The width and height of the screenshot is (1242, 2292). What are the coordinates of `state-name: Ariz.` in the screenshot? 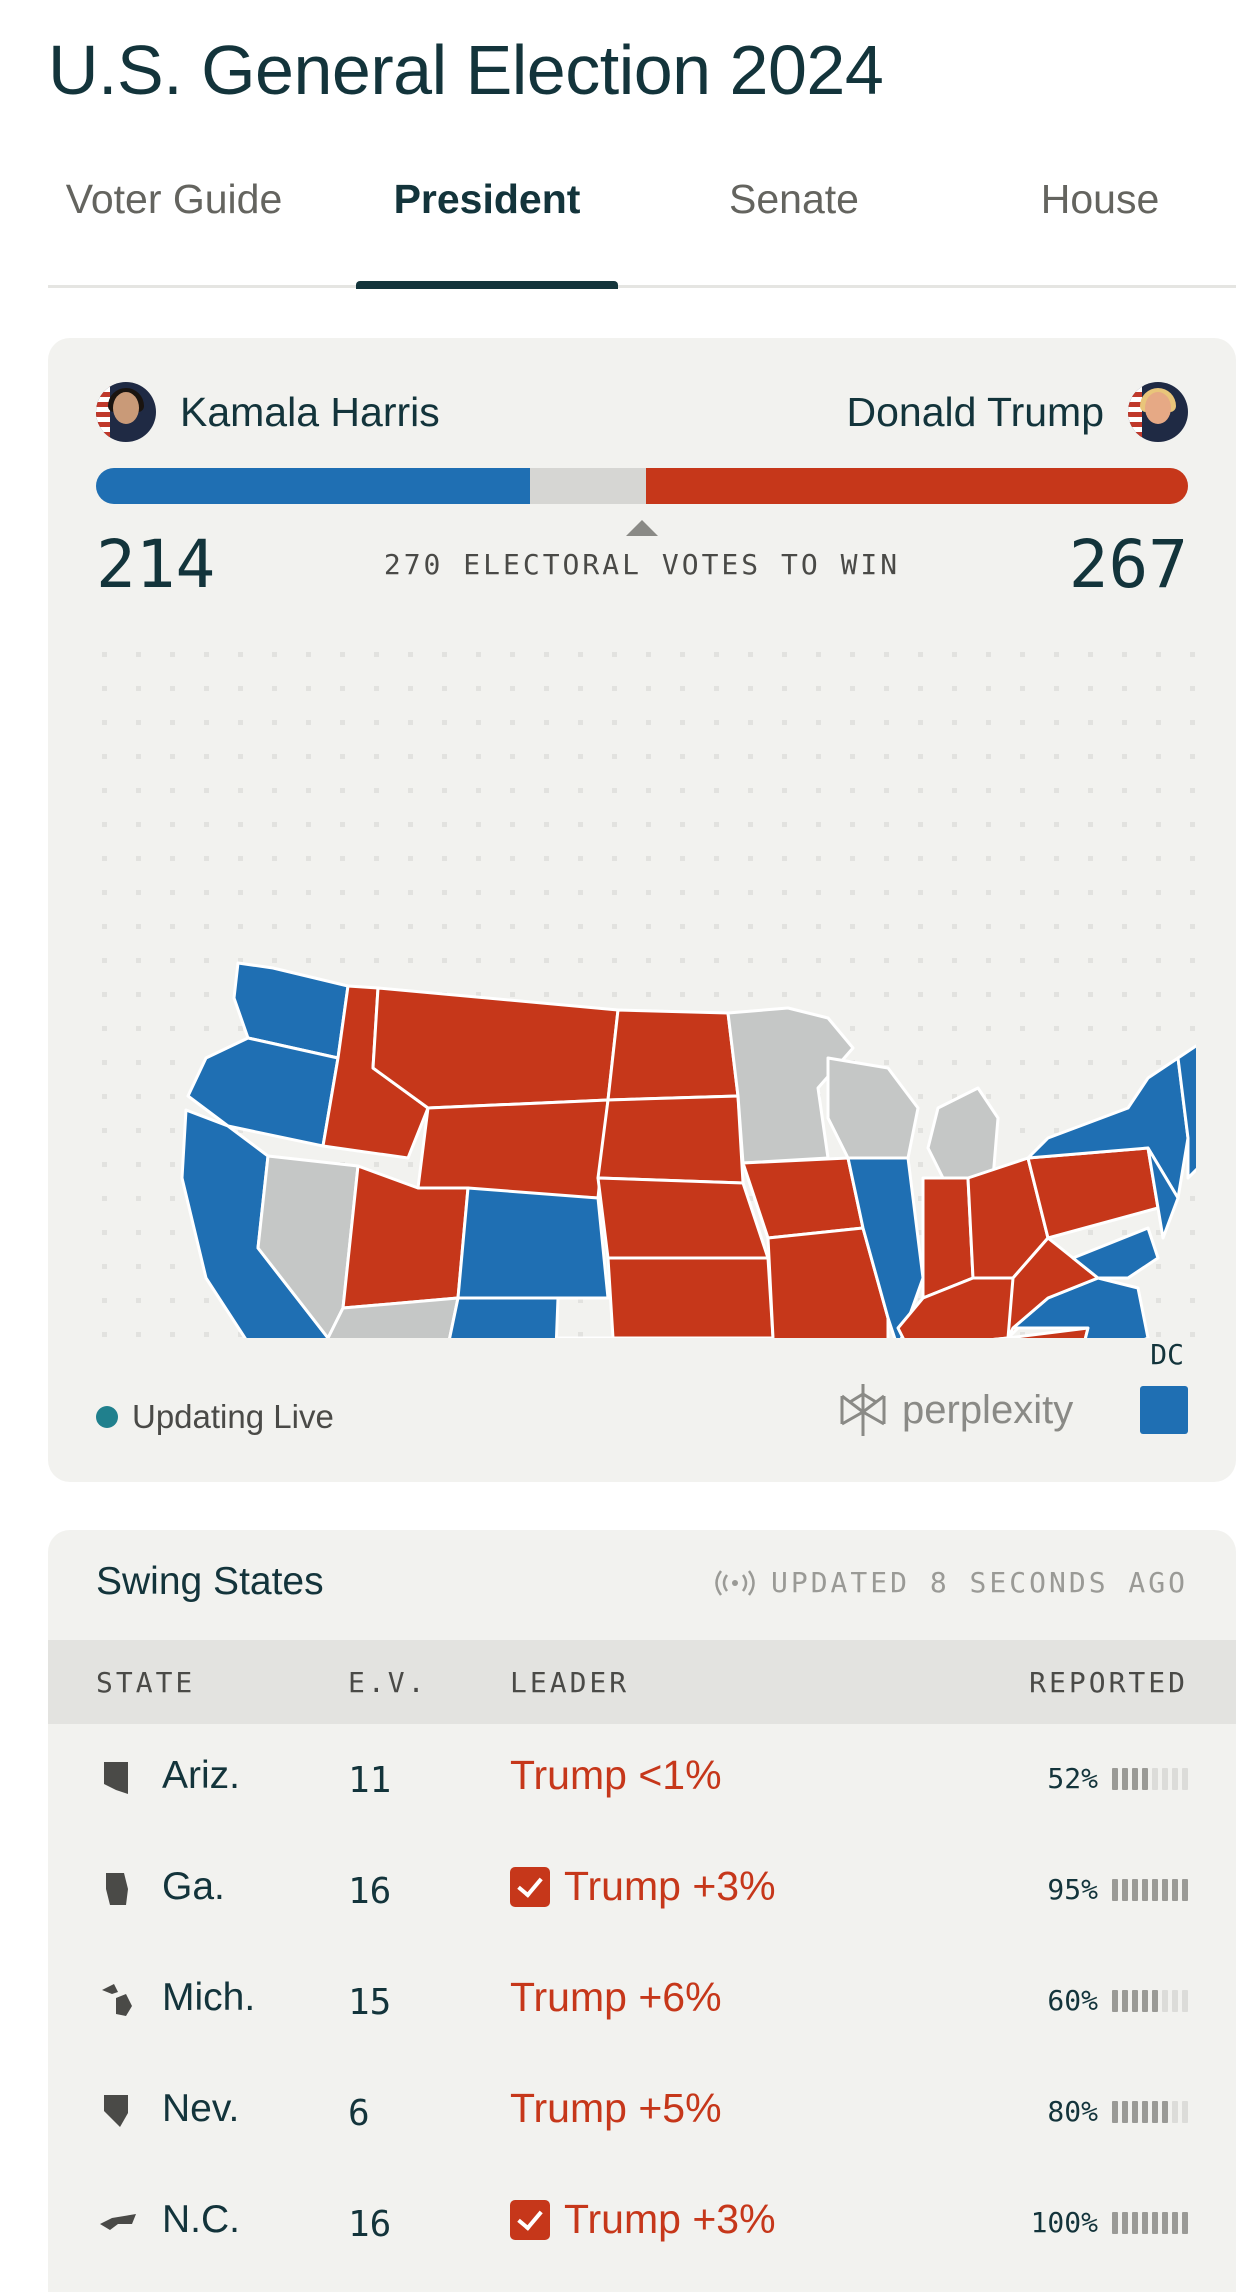 It's located at (201, 1775).